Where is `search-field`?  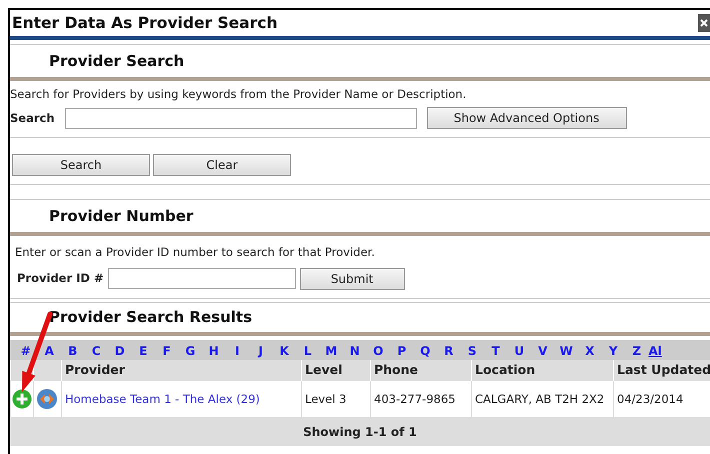
search-field is located at coordinates (240, 118).